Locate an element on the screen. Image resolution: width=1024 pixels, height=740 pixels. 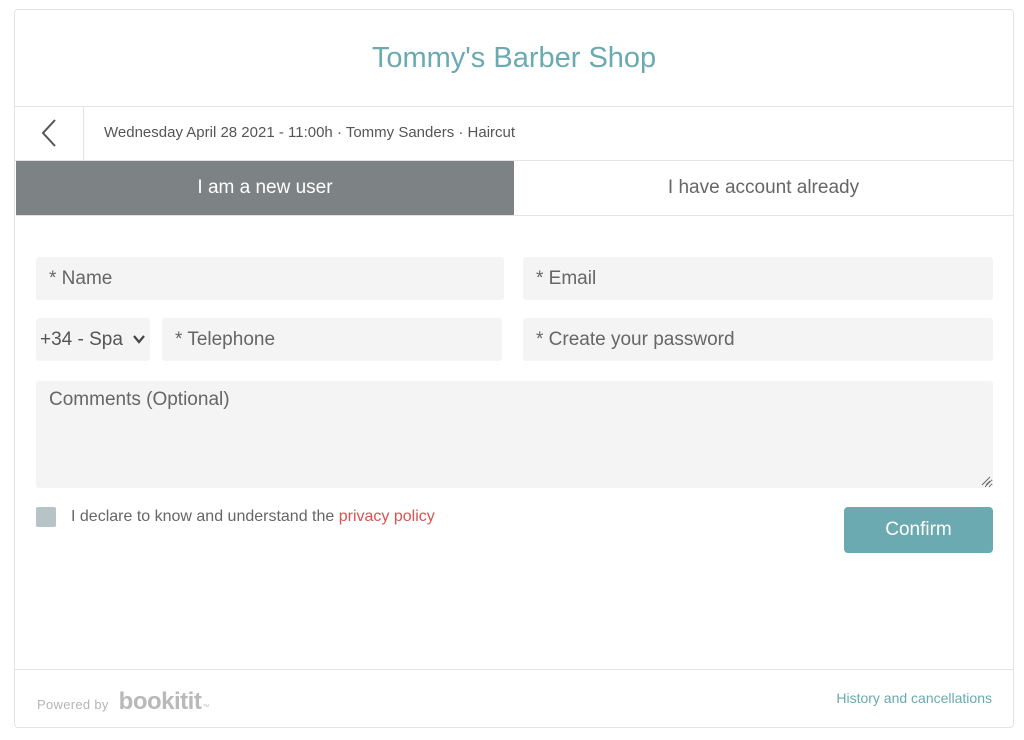
chevron-down-icon is located at coordinates (139, 339).